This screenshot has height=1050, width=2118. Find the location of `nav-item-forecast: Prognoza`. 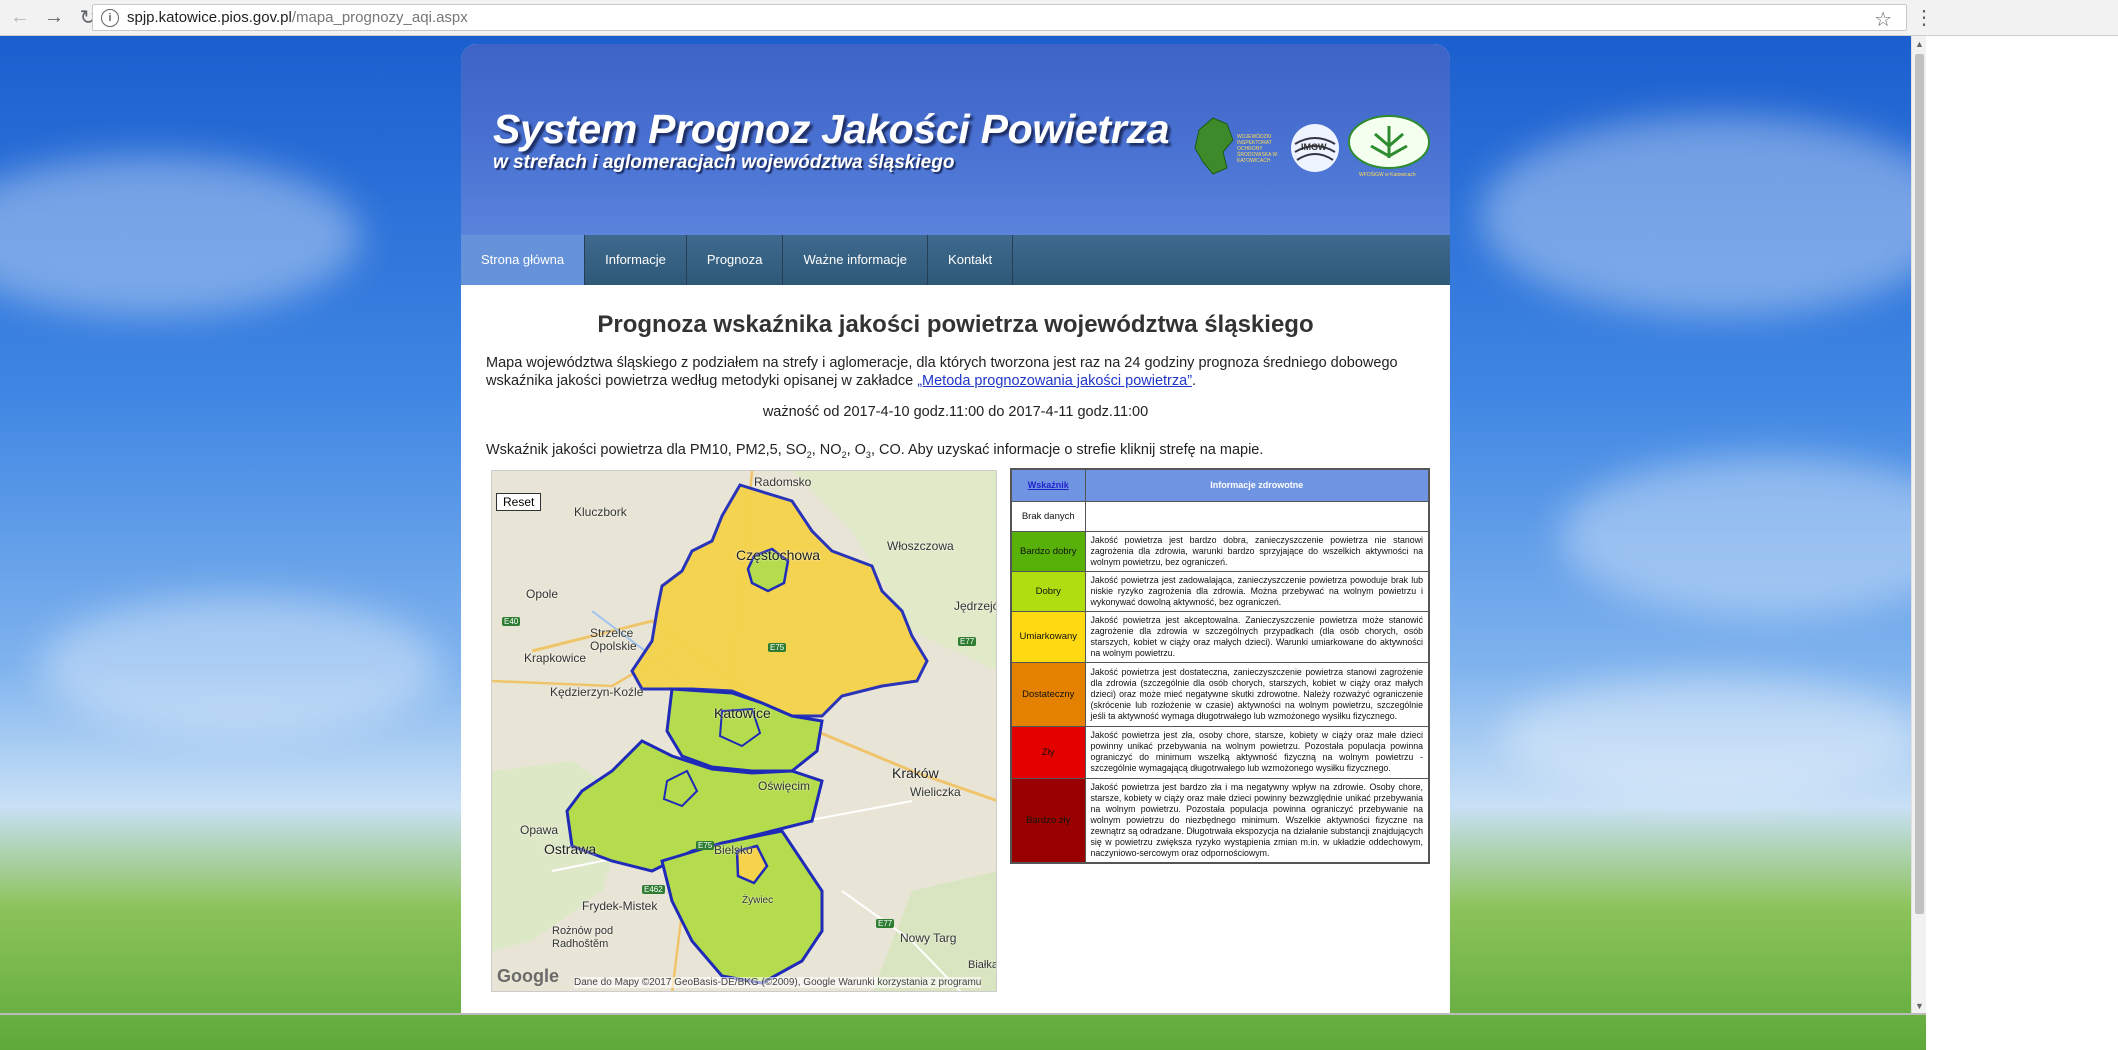

nav-item-forecast: Prognoza is located at coordinates (735, 260).